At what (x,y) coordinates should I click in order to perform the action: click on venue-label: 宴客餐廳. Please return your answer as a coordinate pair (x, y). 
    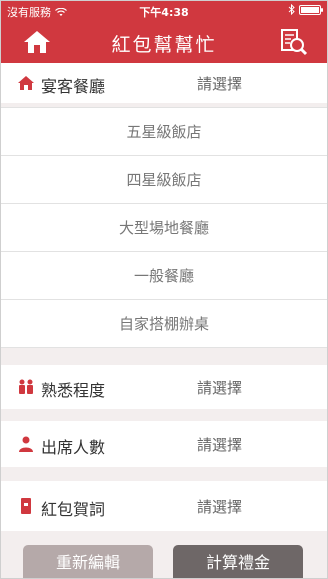
    Looking at the image, I should click on (73, 86).